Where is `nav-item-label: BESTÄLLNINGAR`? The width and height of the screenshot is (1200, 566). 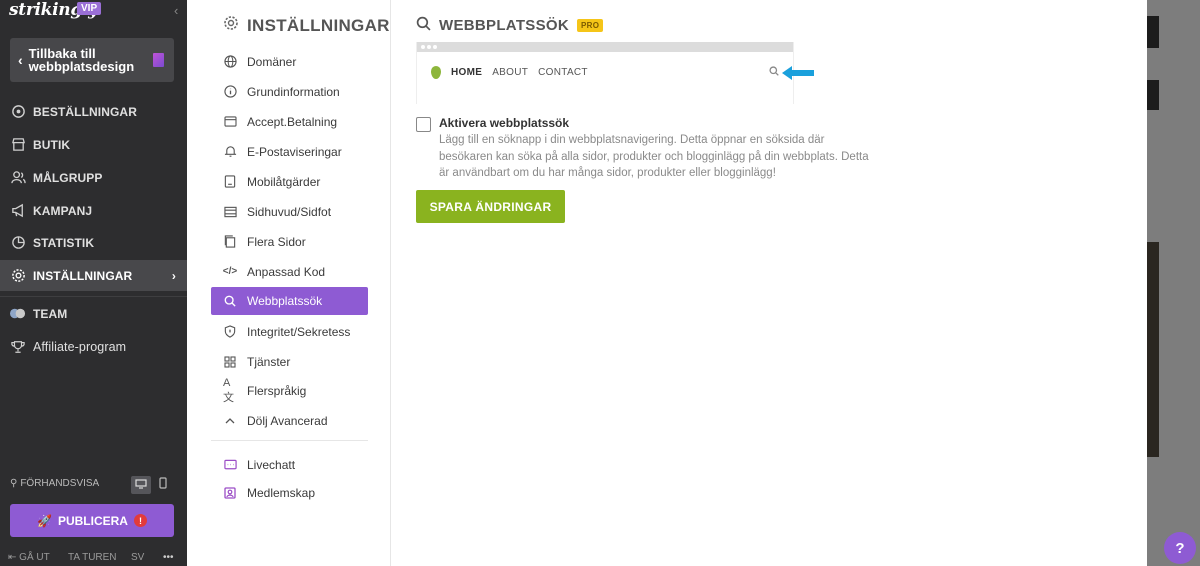 nav-item-label: BESTÄLLNINGAR is located at coordinates (85, 111).